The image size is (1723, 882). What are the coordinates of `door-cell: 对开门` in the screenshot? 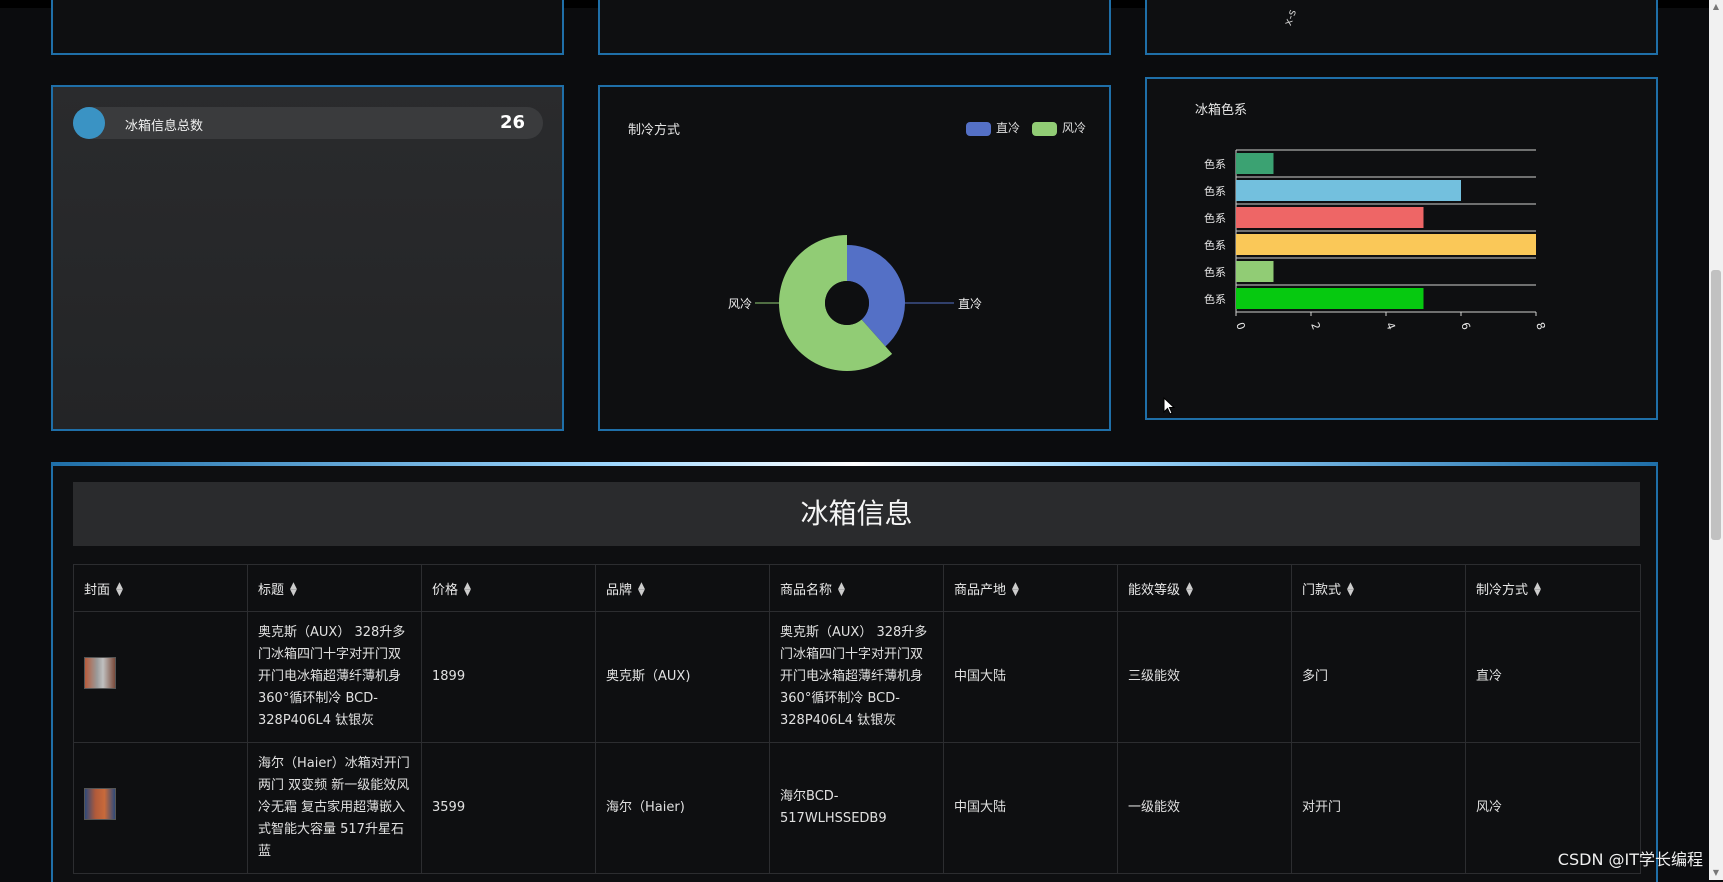 It's located at (1378, 808).